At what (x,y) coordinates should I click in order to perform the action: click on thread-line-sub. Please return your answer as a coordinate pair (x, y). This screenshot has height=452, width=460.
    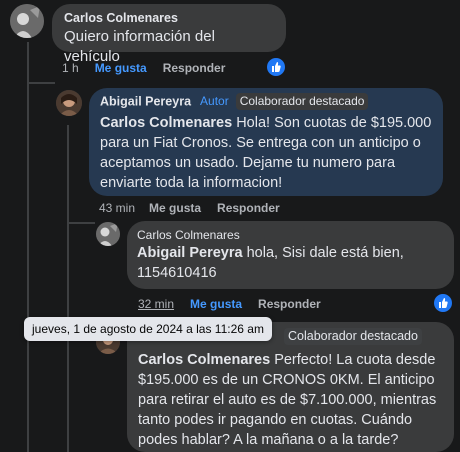
    Looking at the image, I should click on (68, 288).